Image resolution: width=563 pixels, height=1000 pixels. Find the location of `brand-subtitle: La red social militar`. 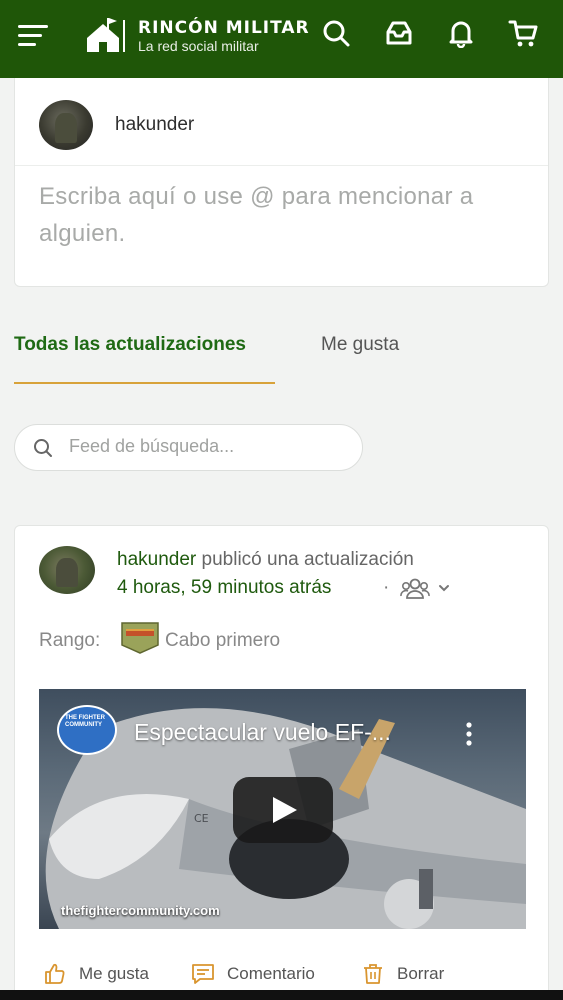

brand-subtitle: La red social militar is located at coordinates (198, 46).